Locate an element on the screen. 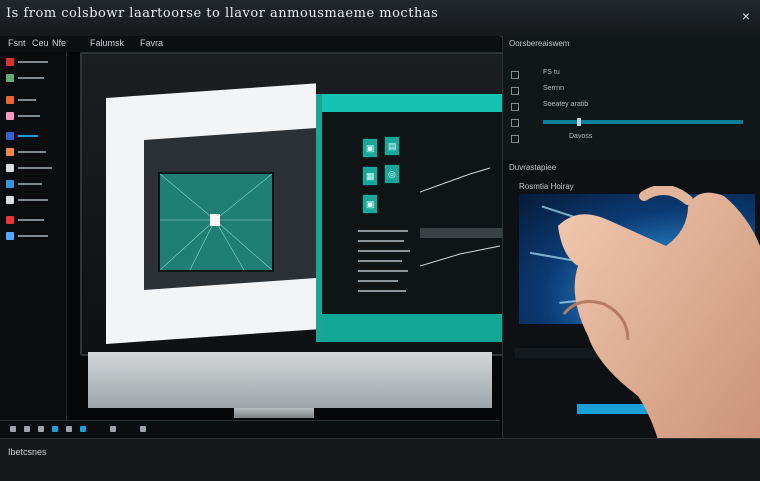 The image size is (760, 481). menu-item: Favra is located at coordinates (151, 43).